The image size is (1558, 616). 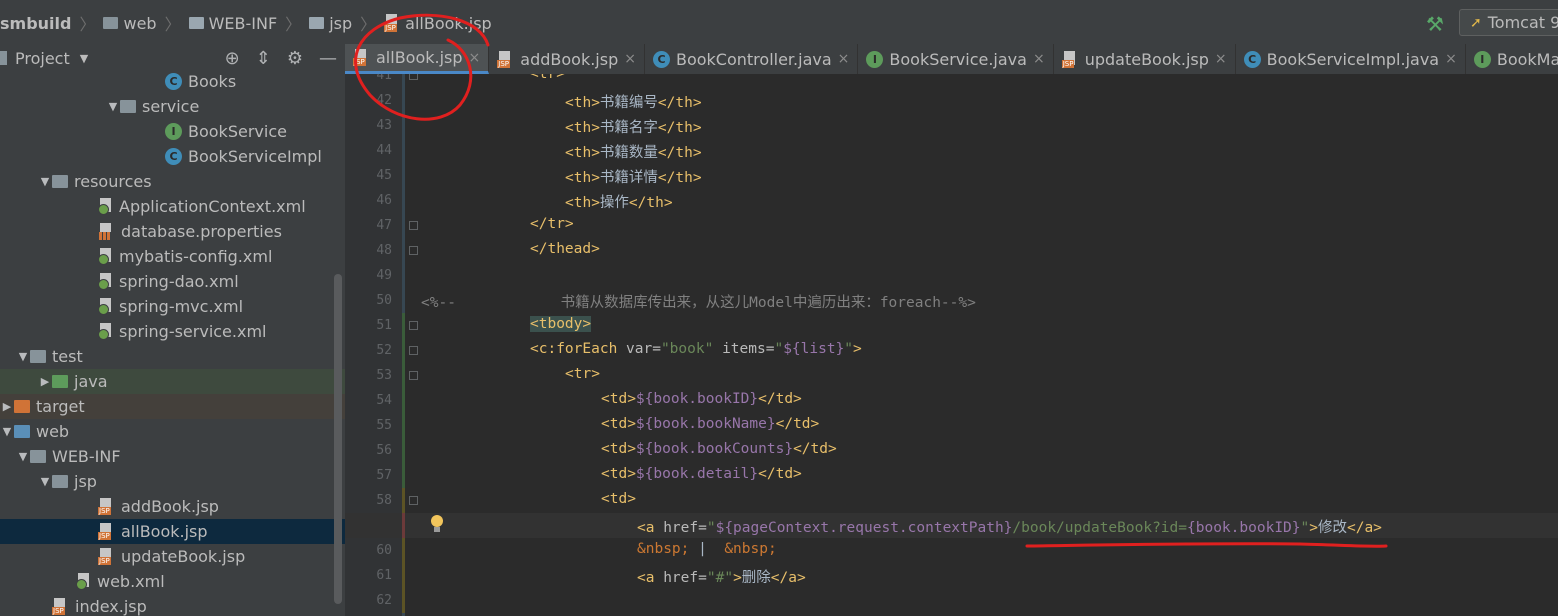 What do you see at coordinates (951, 125) in the screenshot?
I see `code-line: <th>书籍名字</th>` at bounding box center [951, 125].